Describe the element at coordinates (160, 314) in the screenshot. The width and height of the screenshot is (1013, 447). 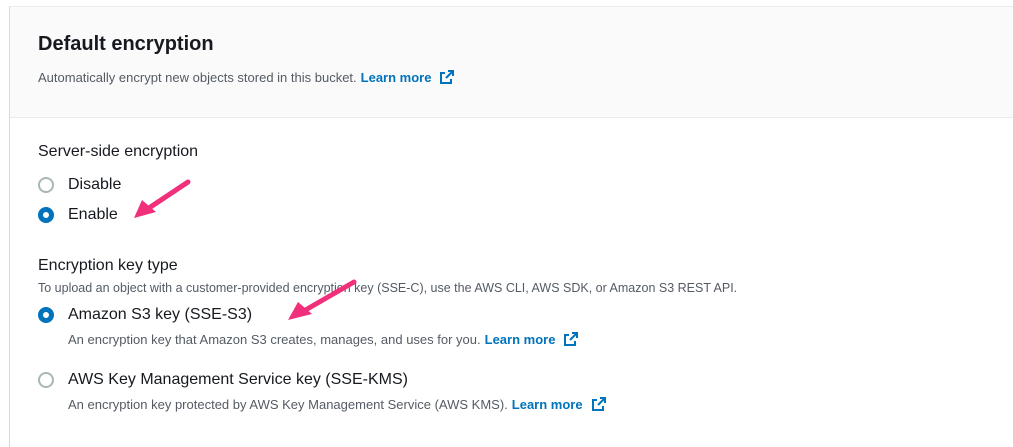
I see `radio-sse-s3-label: Amazon S3 key (SSE-S3)` at that location.